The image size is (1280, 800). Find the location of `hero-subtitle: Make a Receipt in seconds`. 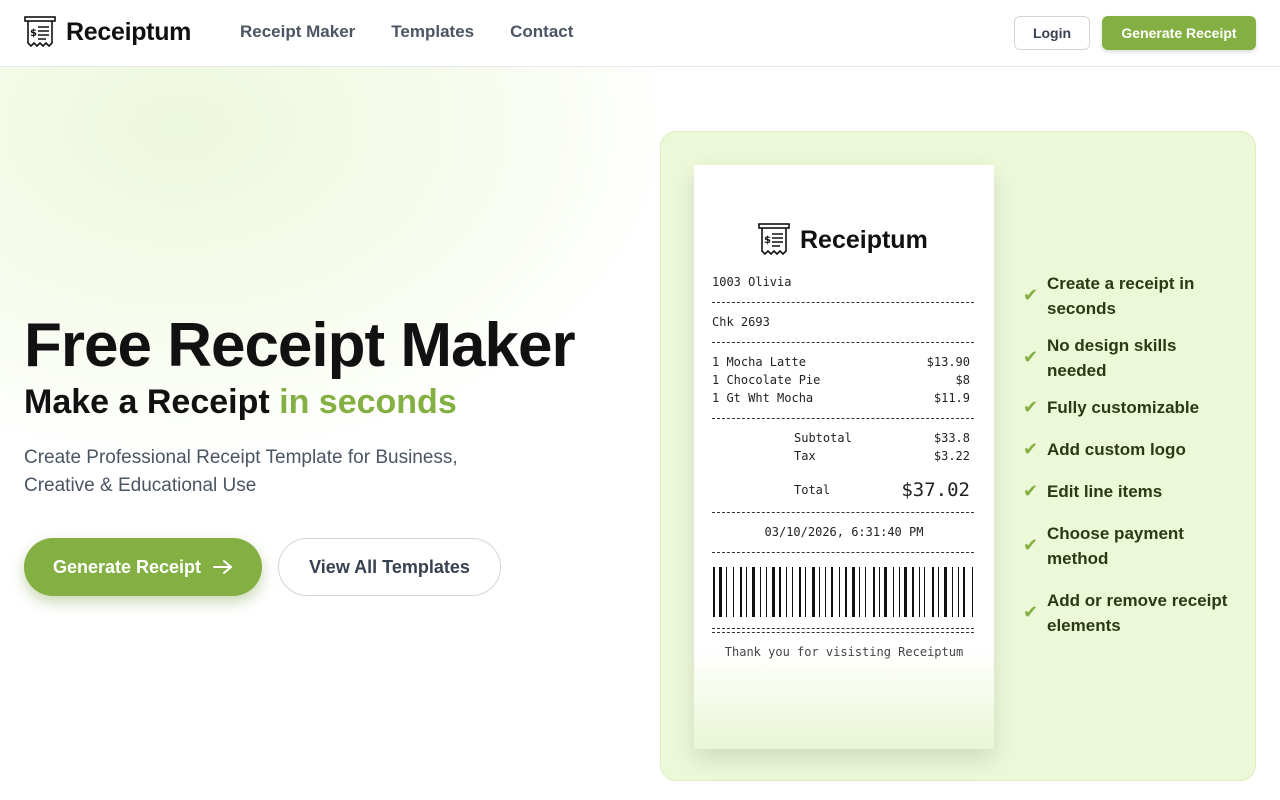

hero-subtitle: Make a Receipt in seconds is located at coordinates (299, 402).